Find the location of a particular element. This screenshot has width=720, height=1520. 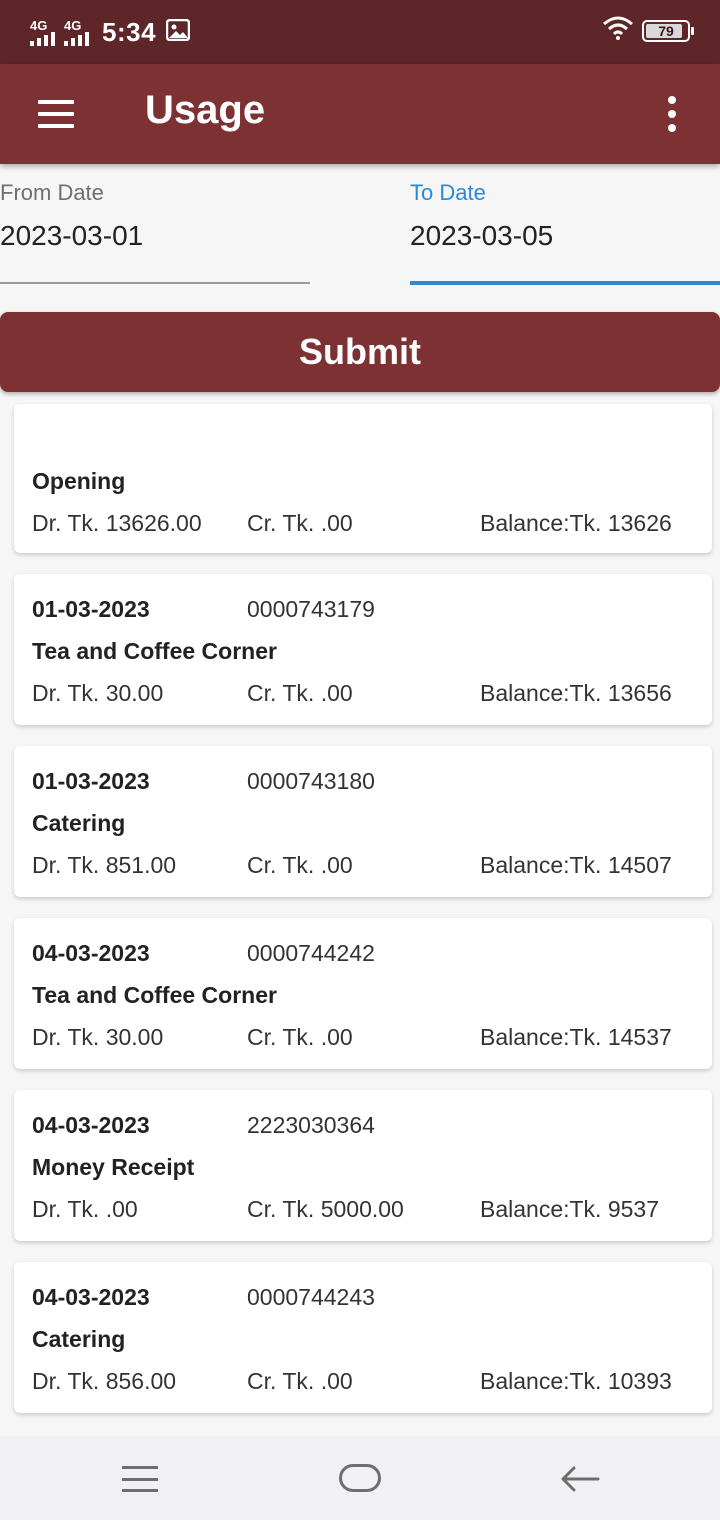

entry-balance: Balance:Tk. 13656 is located at coordinates (576, 693).